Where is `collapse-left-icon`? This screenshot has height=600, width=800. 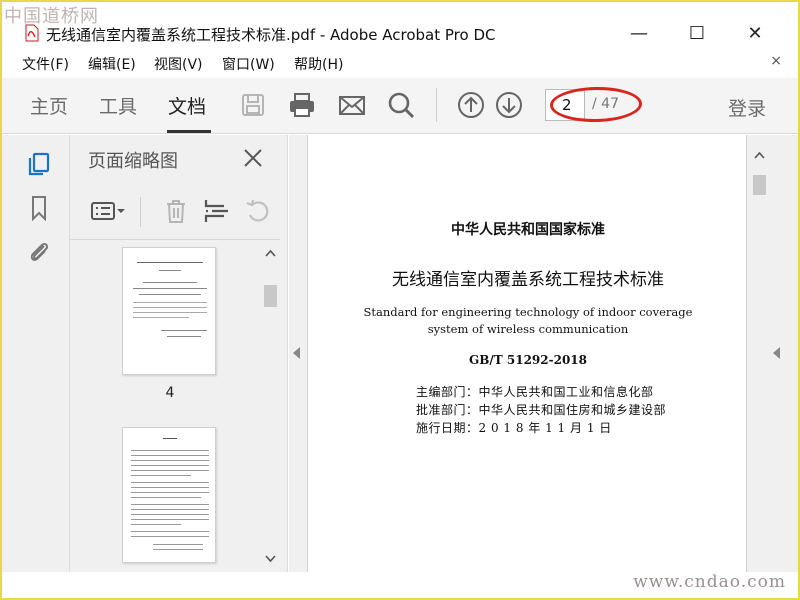
collapse-left-icon is located at coordinates (296, 353).